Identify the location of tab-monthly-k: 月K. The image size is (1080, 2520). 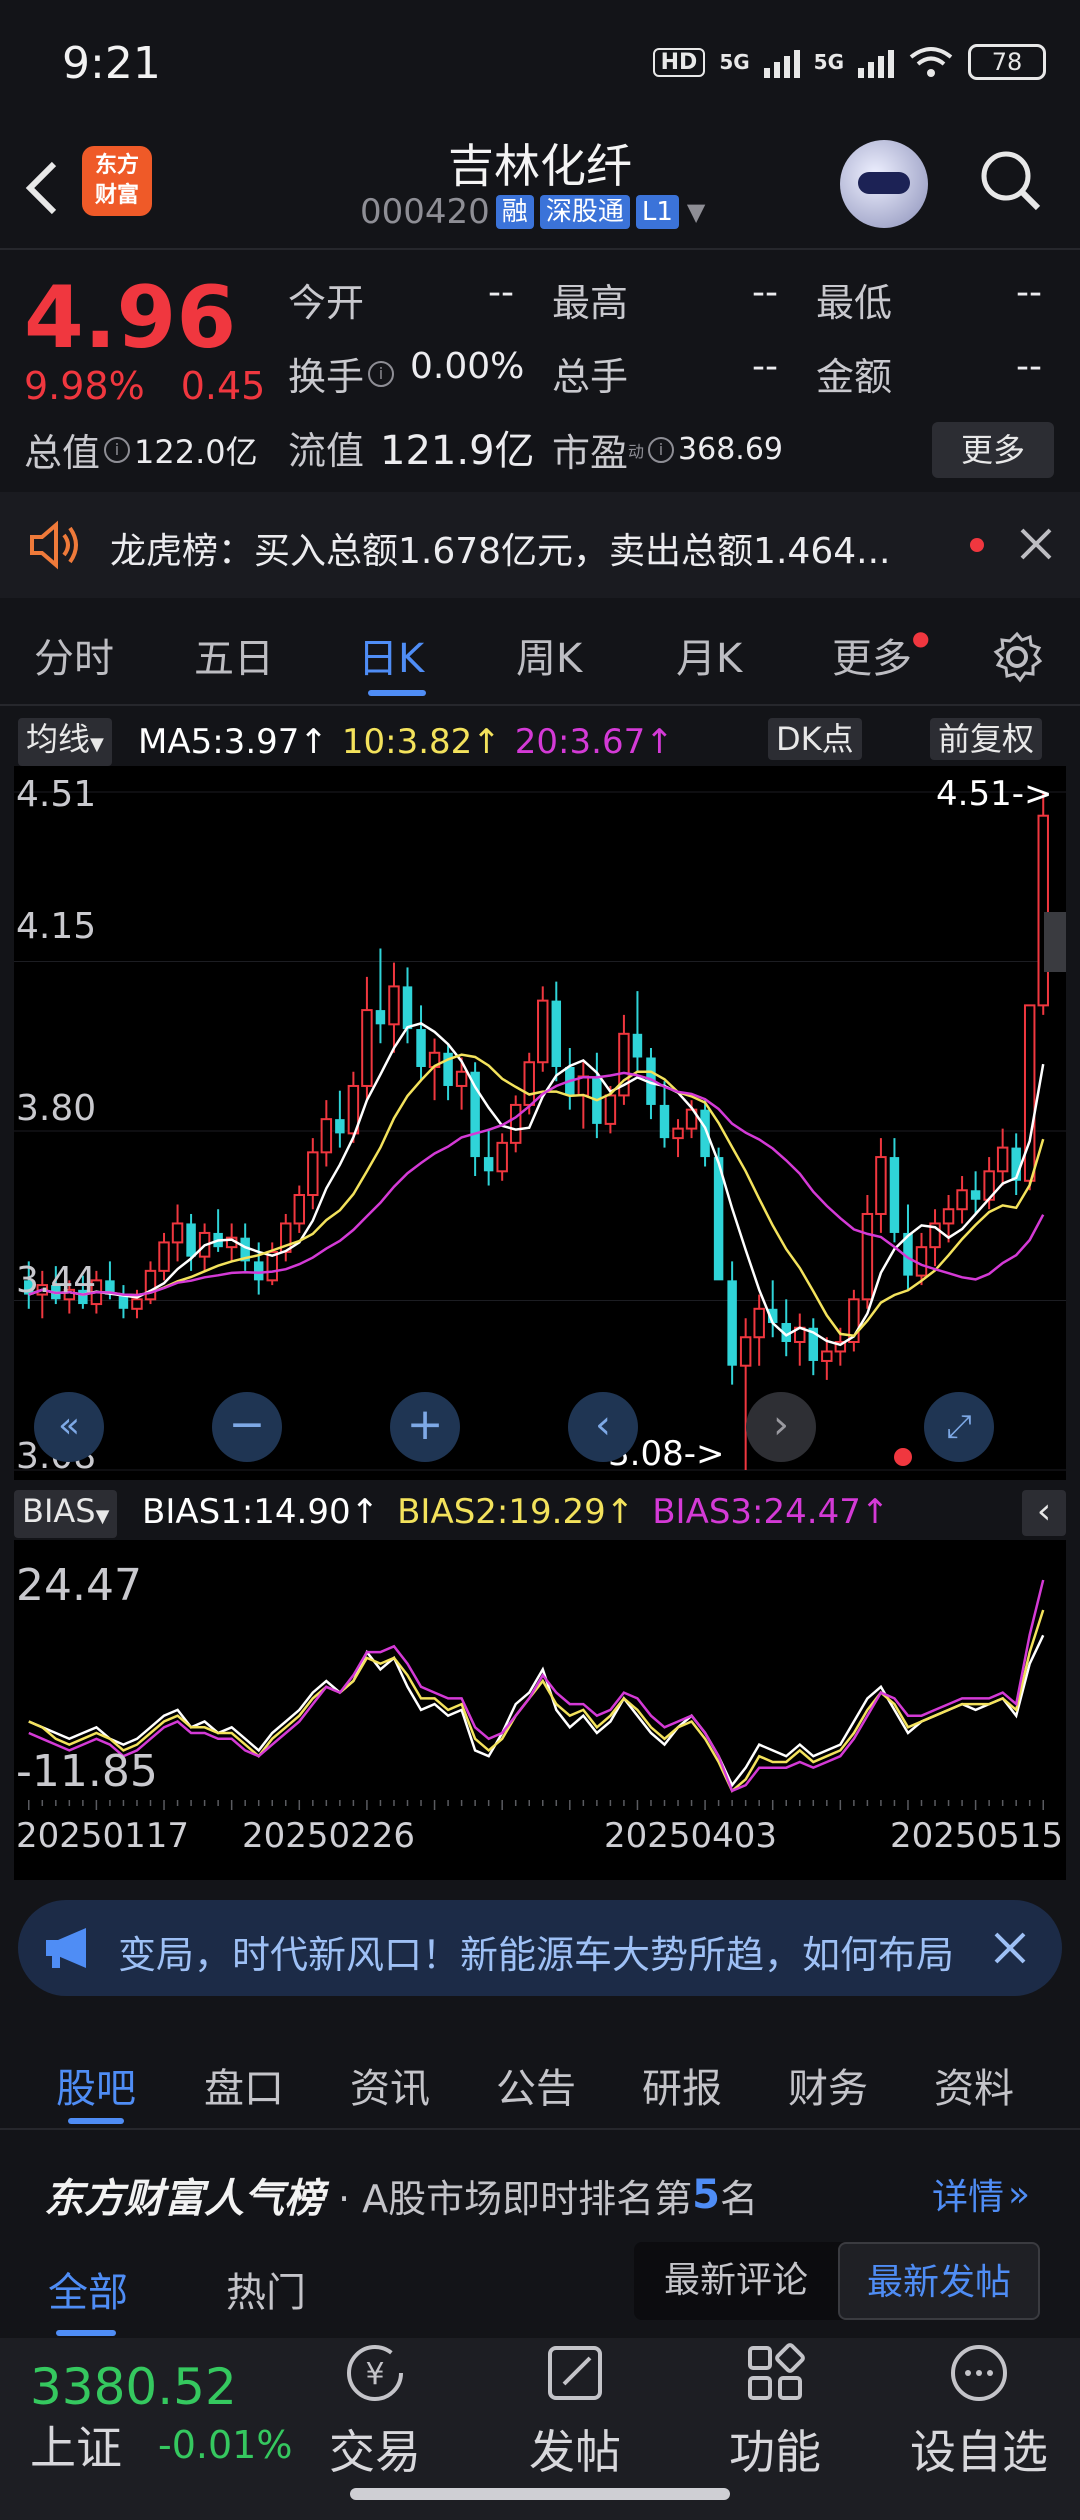
(709, 655).